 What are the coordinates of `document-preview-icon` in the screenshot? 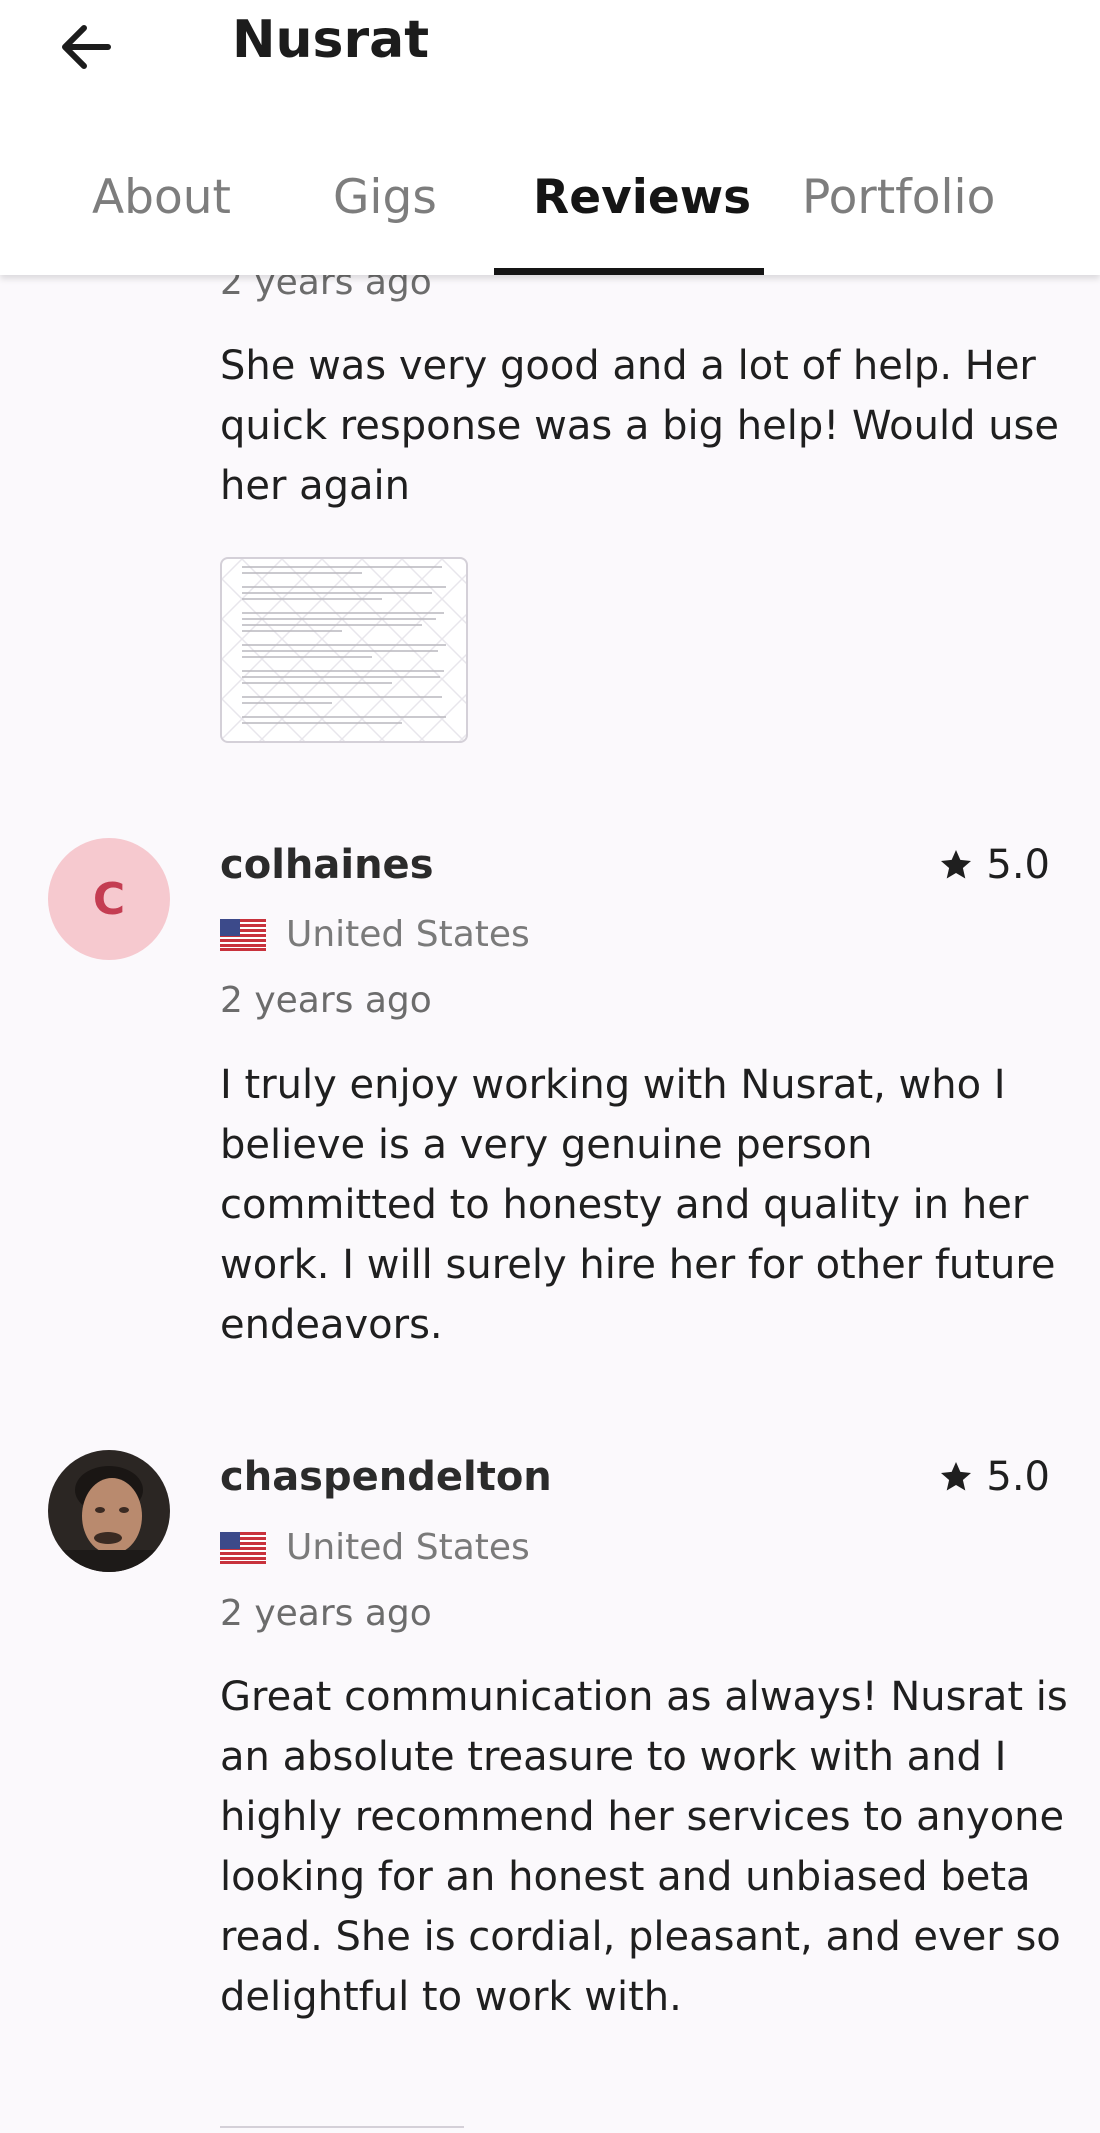 It's located at (344, 650).